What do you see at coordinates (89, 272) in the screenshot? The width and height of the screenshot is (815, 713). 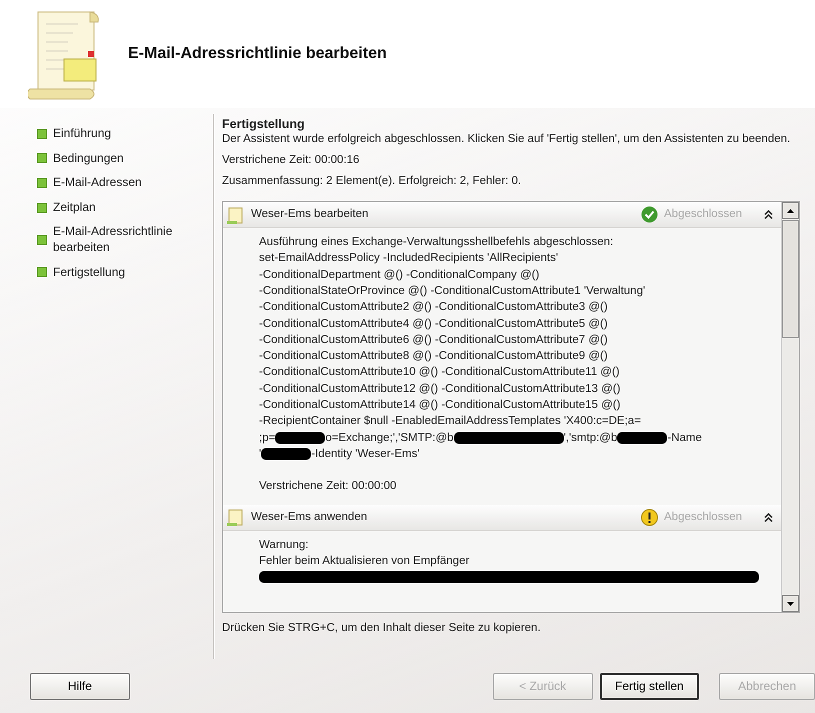 I see `step-label: Fertigstellung` at bounding box center [89, 272].